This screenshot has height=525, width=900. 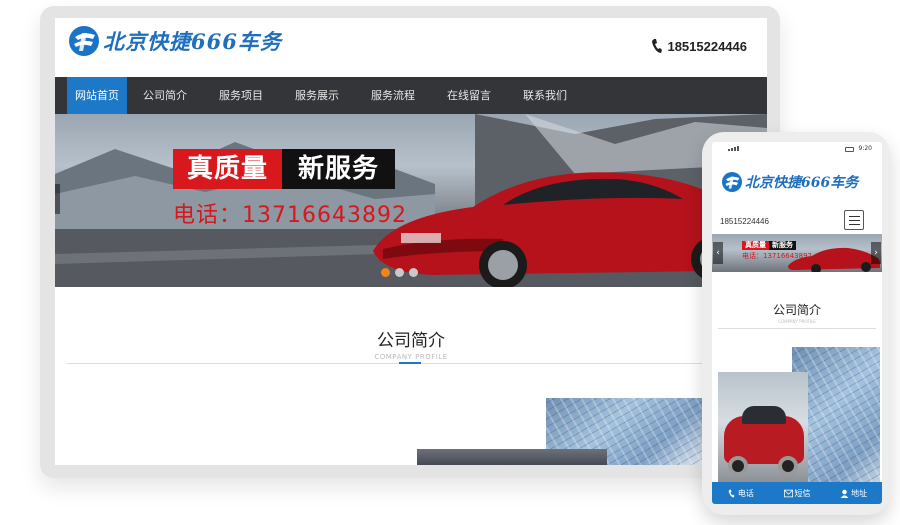 I want to click on header-phone: 18515224446, so click(x=699, y=46).